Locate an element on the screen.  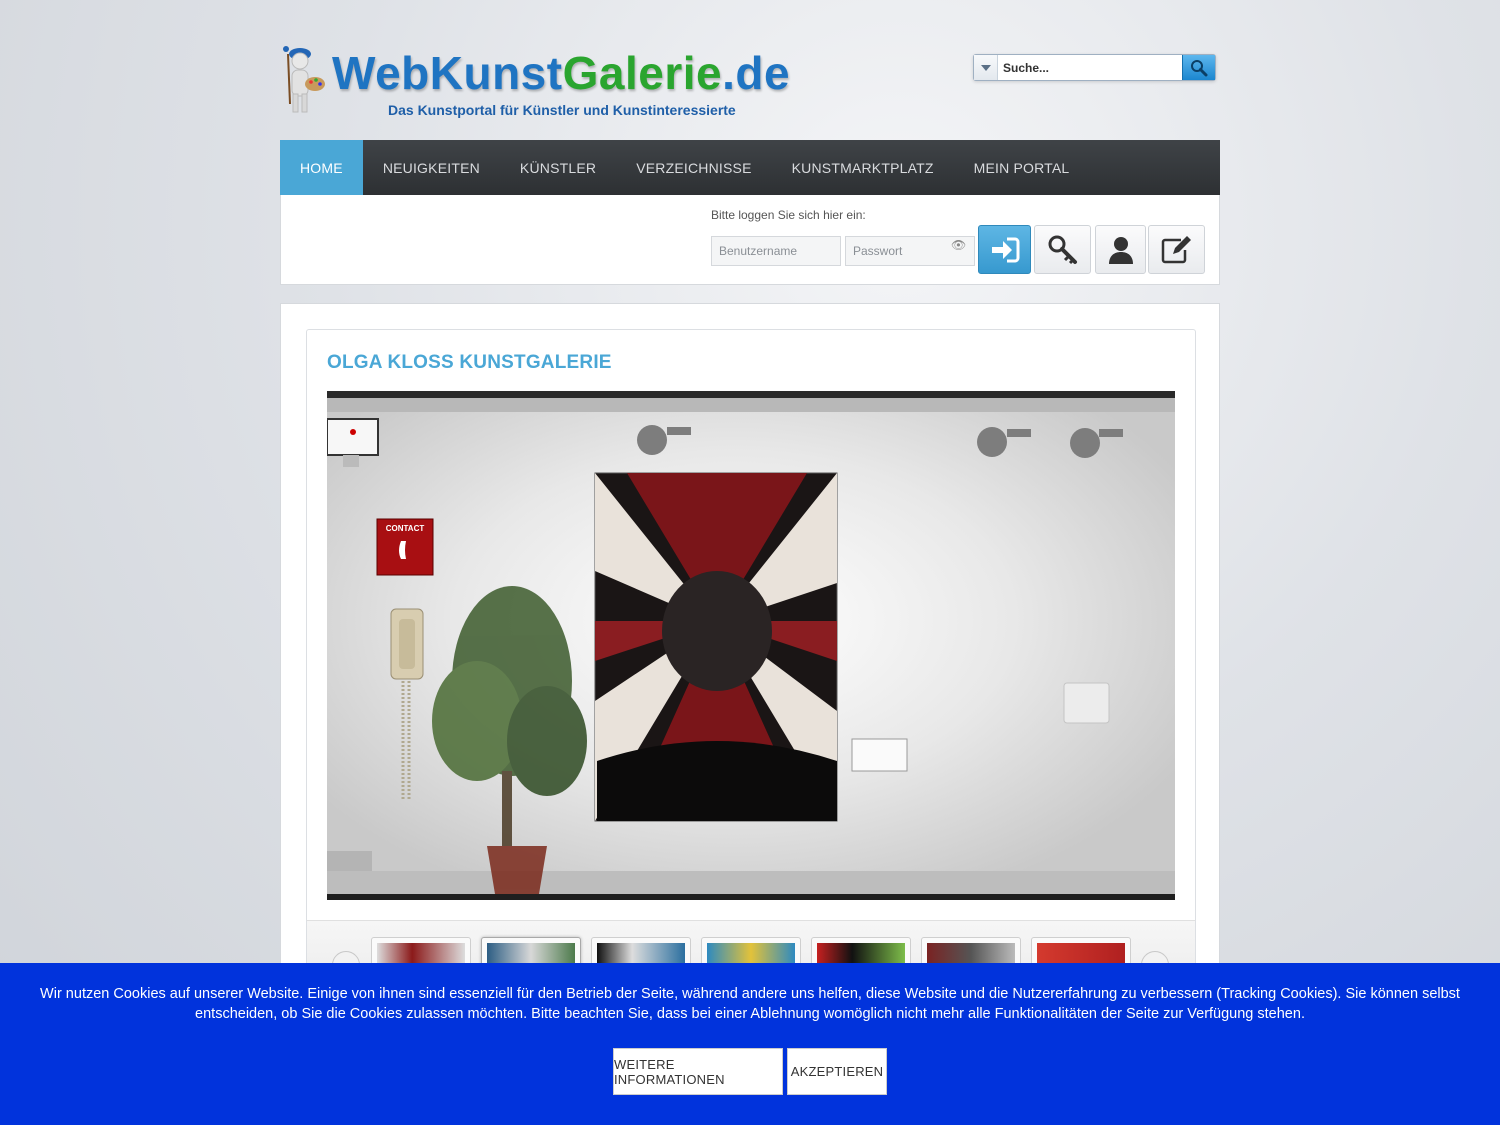
search-icon is located at coordinates (1199, 67).